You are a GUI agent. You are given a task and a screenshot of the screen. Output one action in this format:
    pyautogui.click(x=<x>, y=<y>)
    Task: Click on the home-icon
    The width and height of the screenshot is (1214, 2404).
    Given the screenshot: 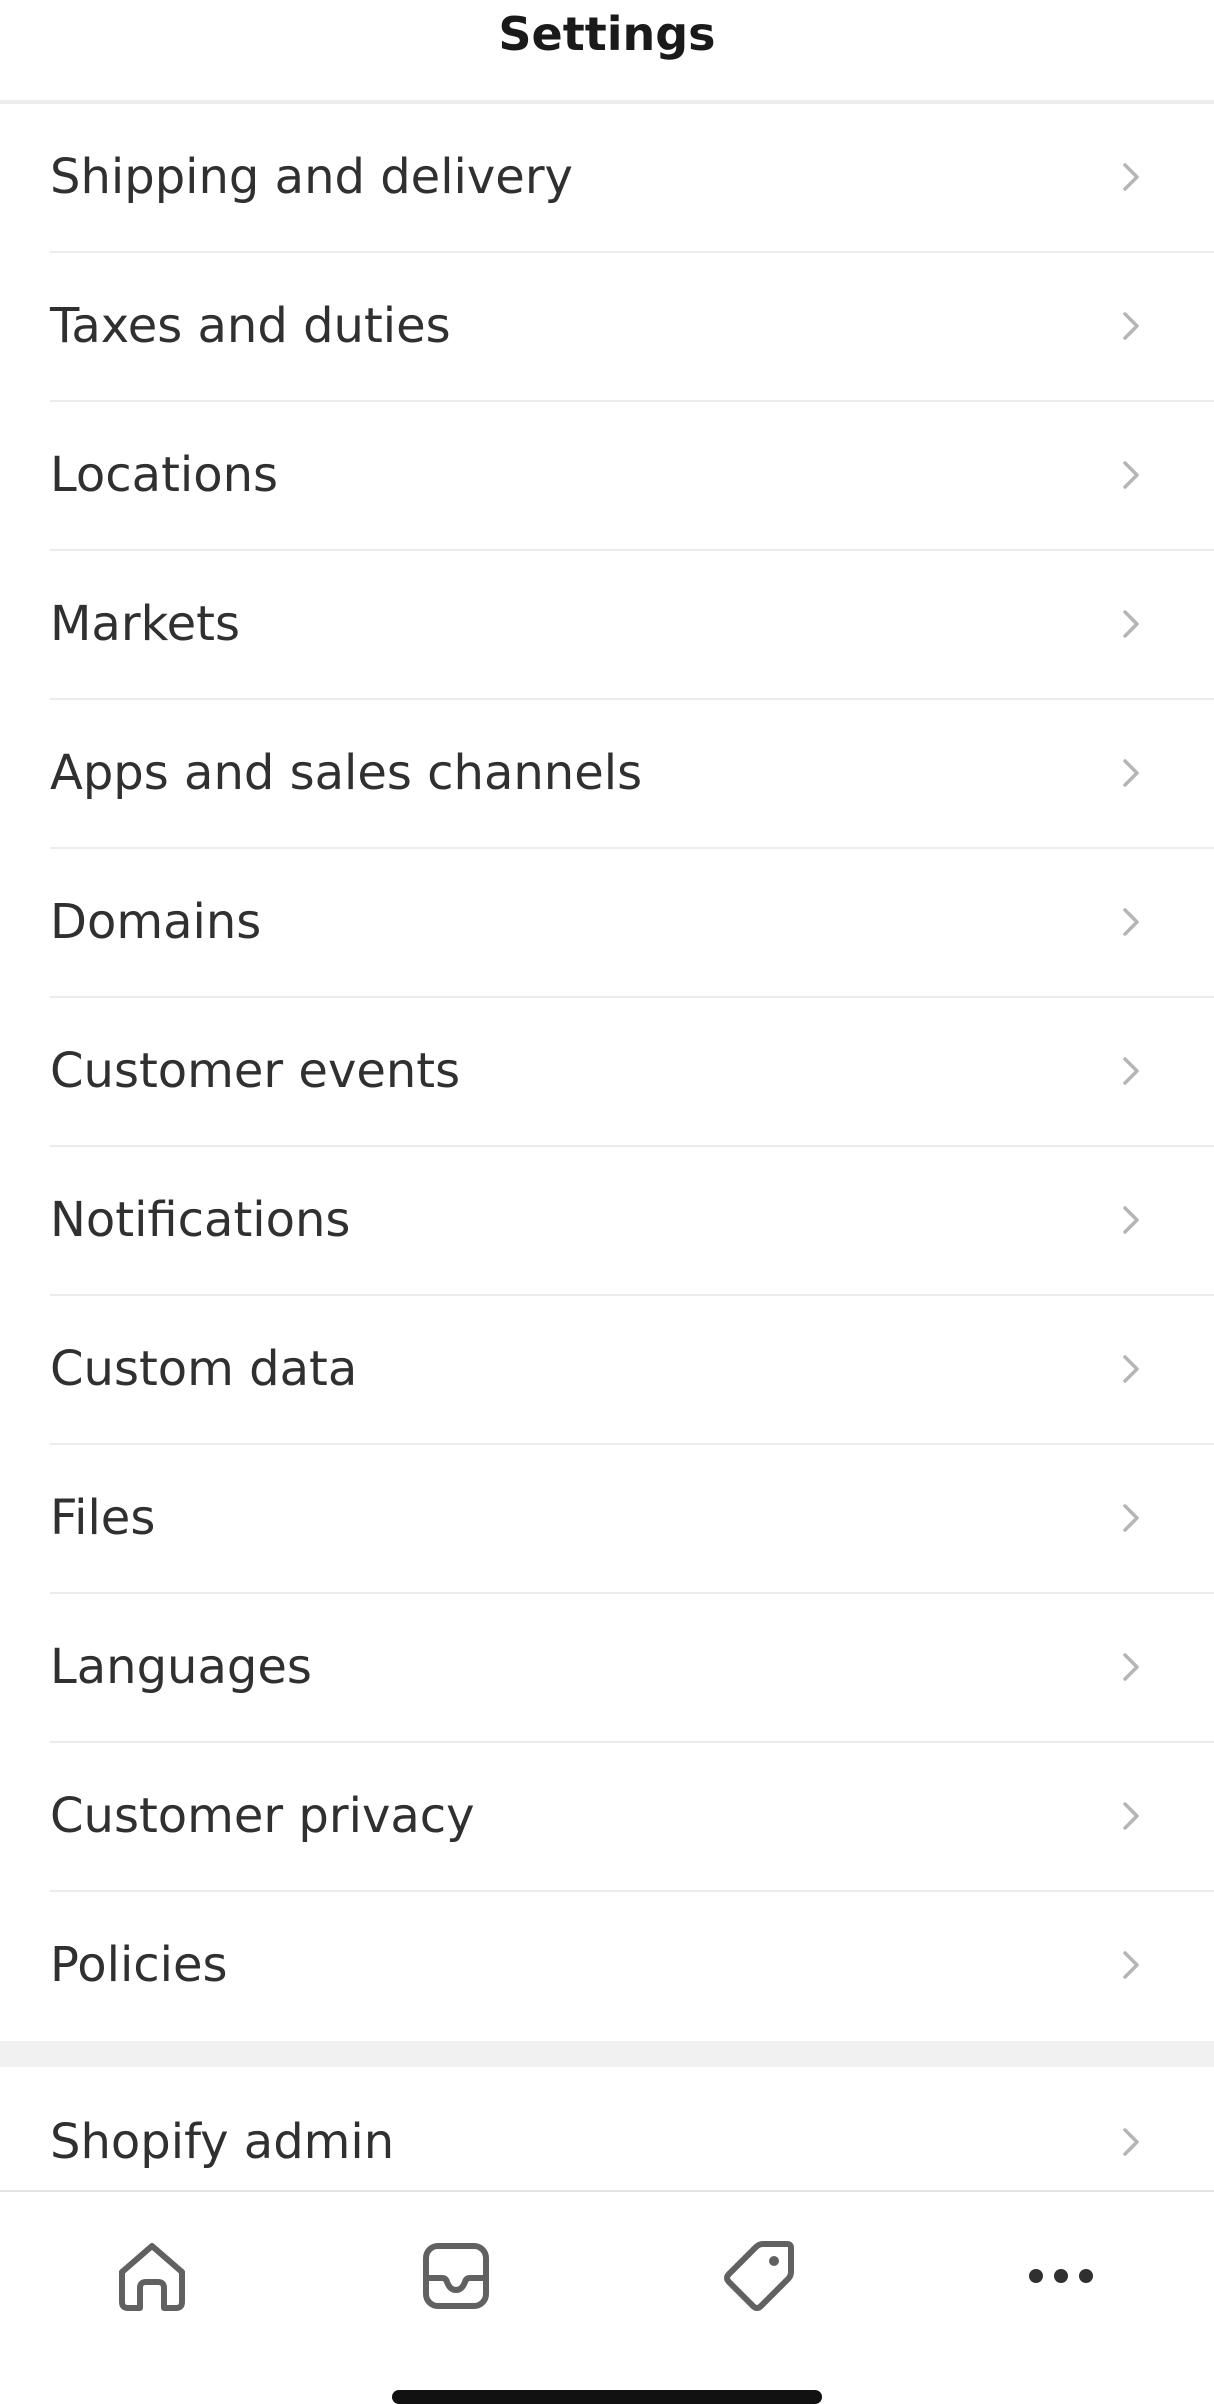 What is the action you would take?
    pyautogui.click(x=152, y=2277)
    